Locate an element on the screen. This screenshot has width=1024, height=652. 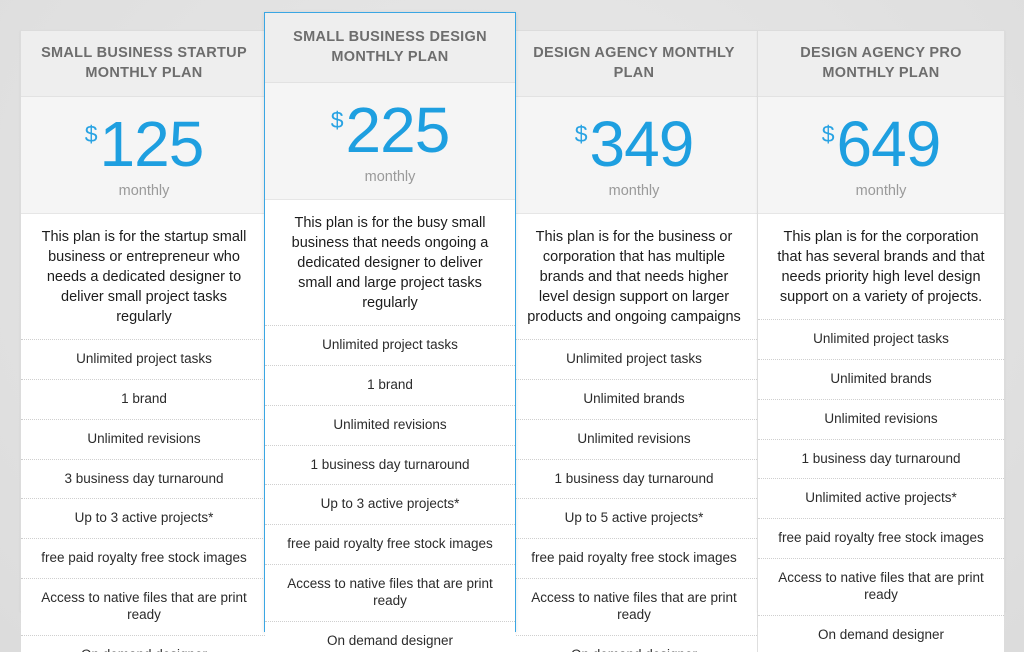
price-row: $ 225 is located at coordinates (390, 130).